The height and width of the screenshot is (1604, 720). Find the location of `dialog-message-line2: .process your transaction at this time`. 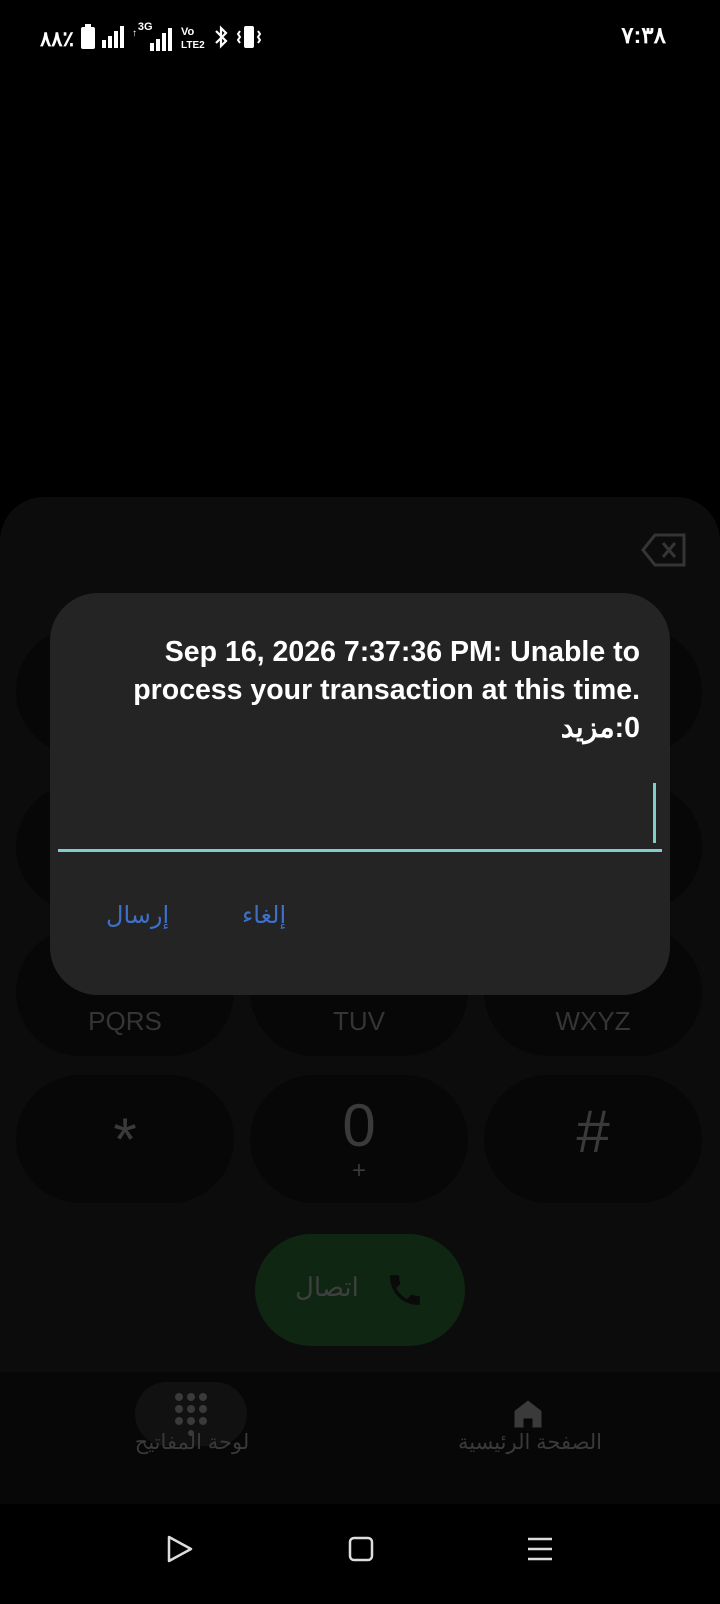

dialog-message-line2: .process your transaction at this time is located at coordinates (386, 690).